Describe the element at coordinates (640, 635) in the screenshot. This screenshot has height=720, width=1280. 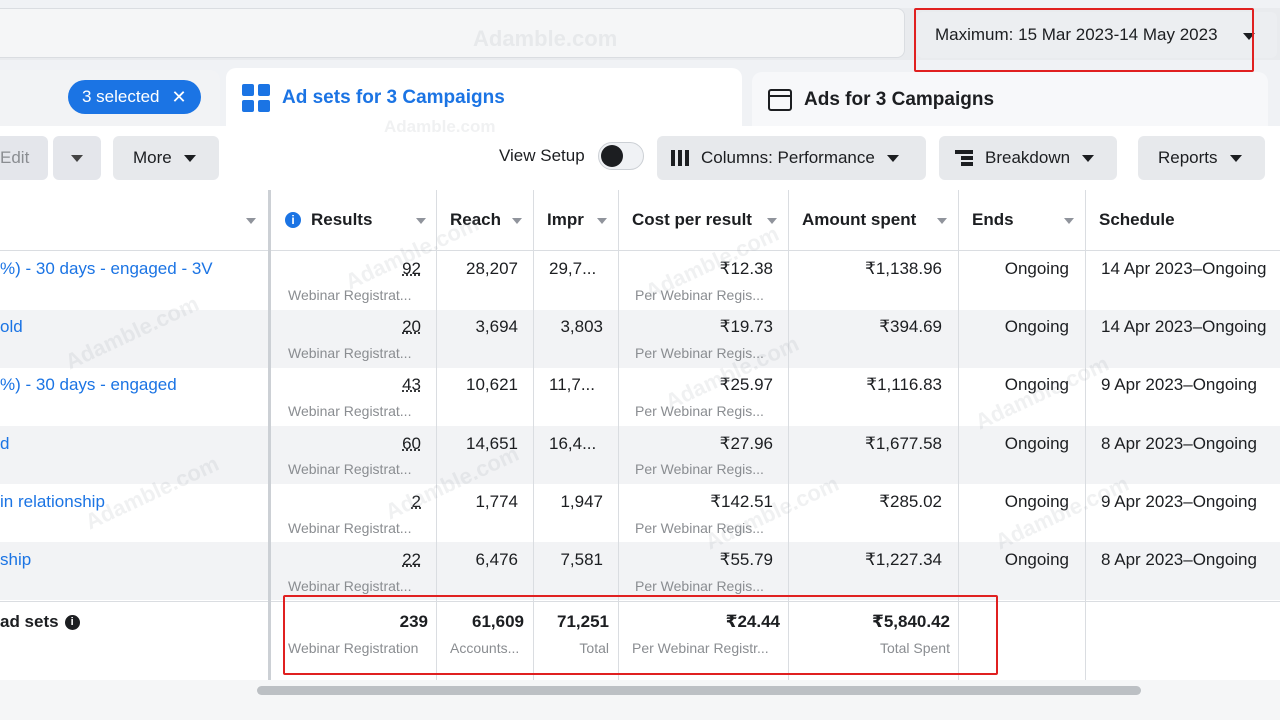
I see `totals-highlight-box` at that location.